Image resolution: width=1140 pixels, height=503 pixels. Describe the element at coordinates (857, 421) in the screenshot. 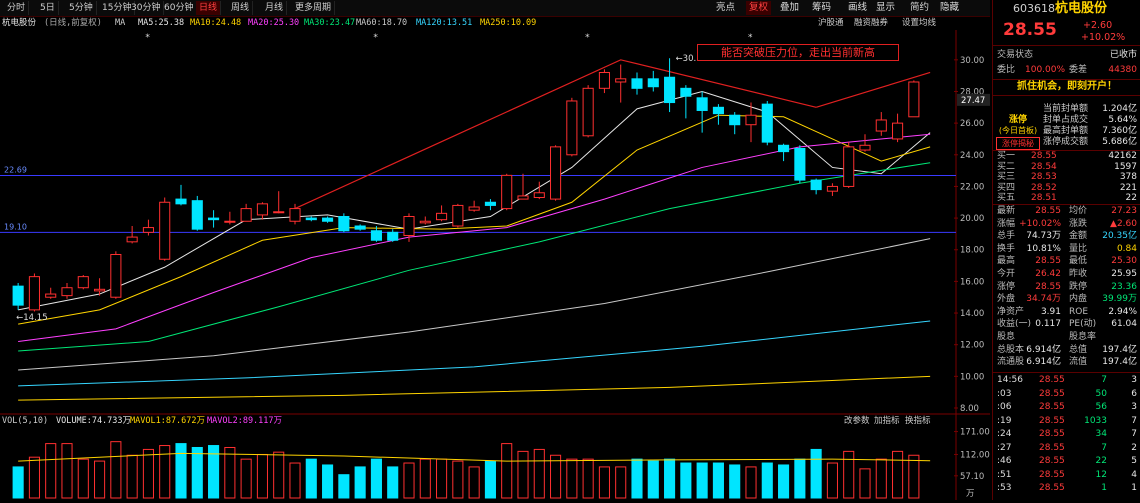

I see `vol-edit-params: 改参数` at that location.